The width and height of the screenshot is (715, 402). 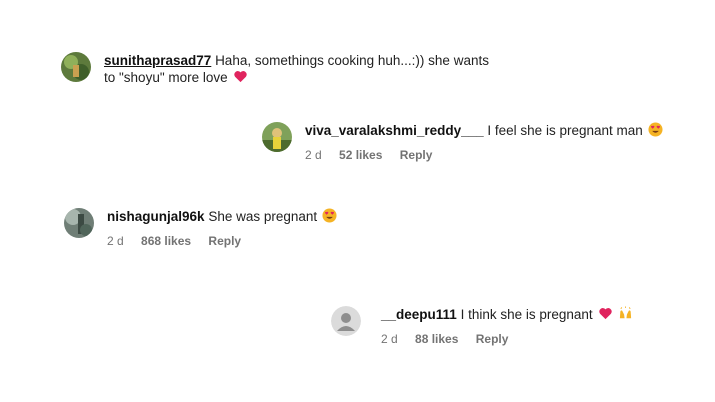 What do you see at coordinates (419, 314) in the screenshot?
I see `comment-username: __deepu111` at bounding box center [419, 314].